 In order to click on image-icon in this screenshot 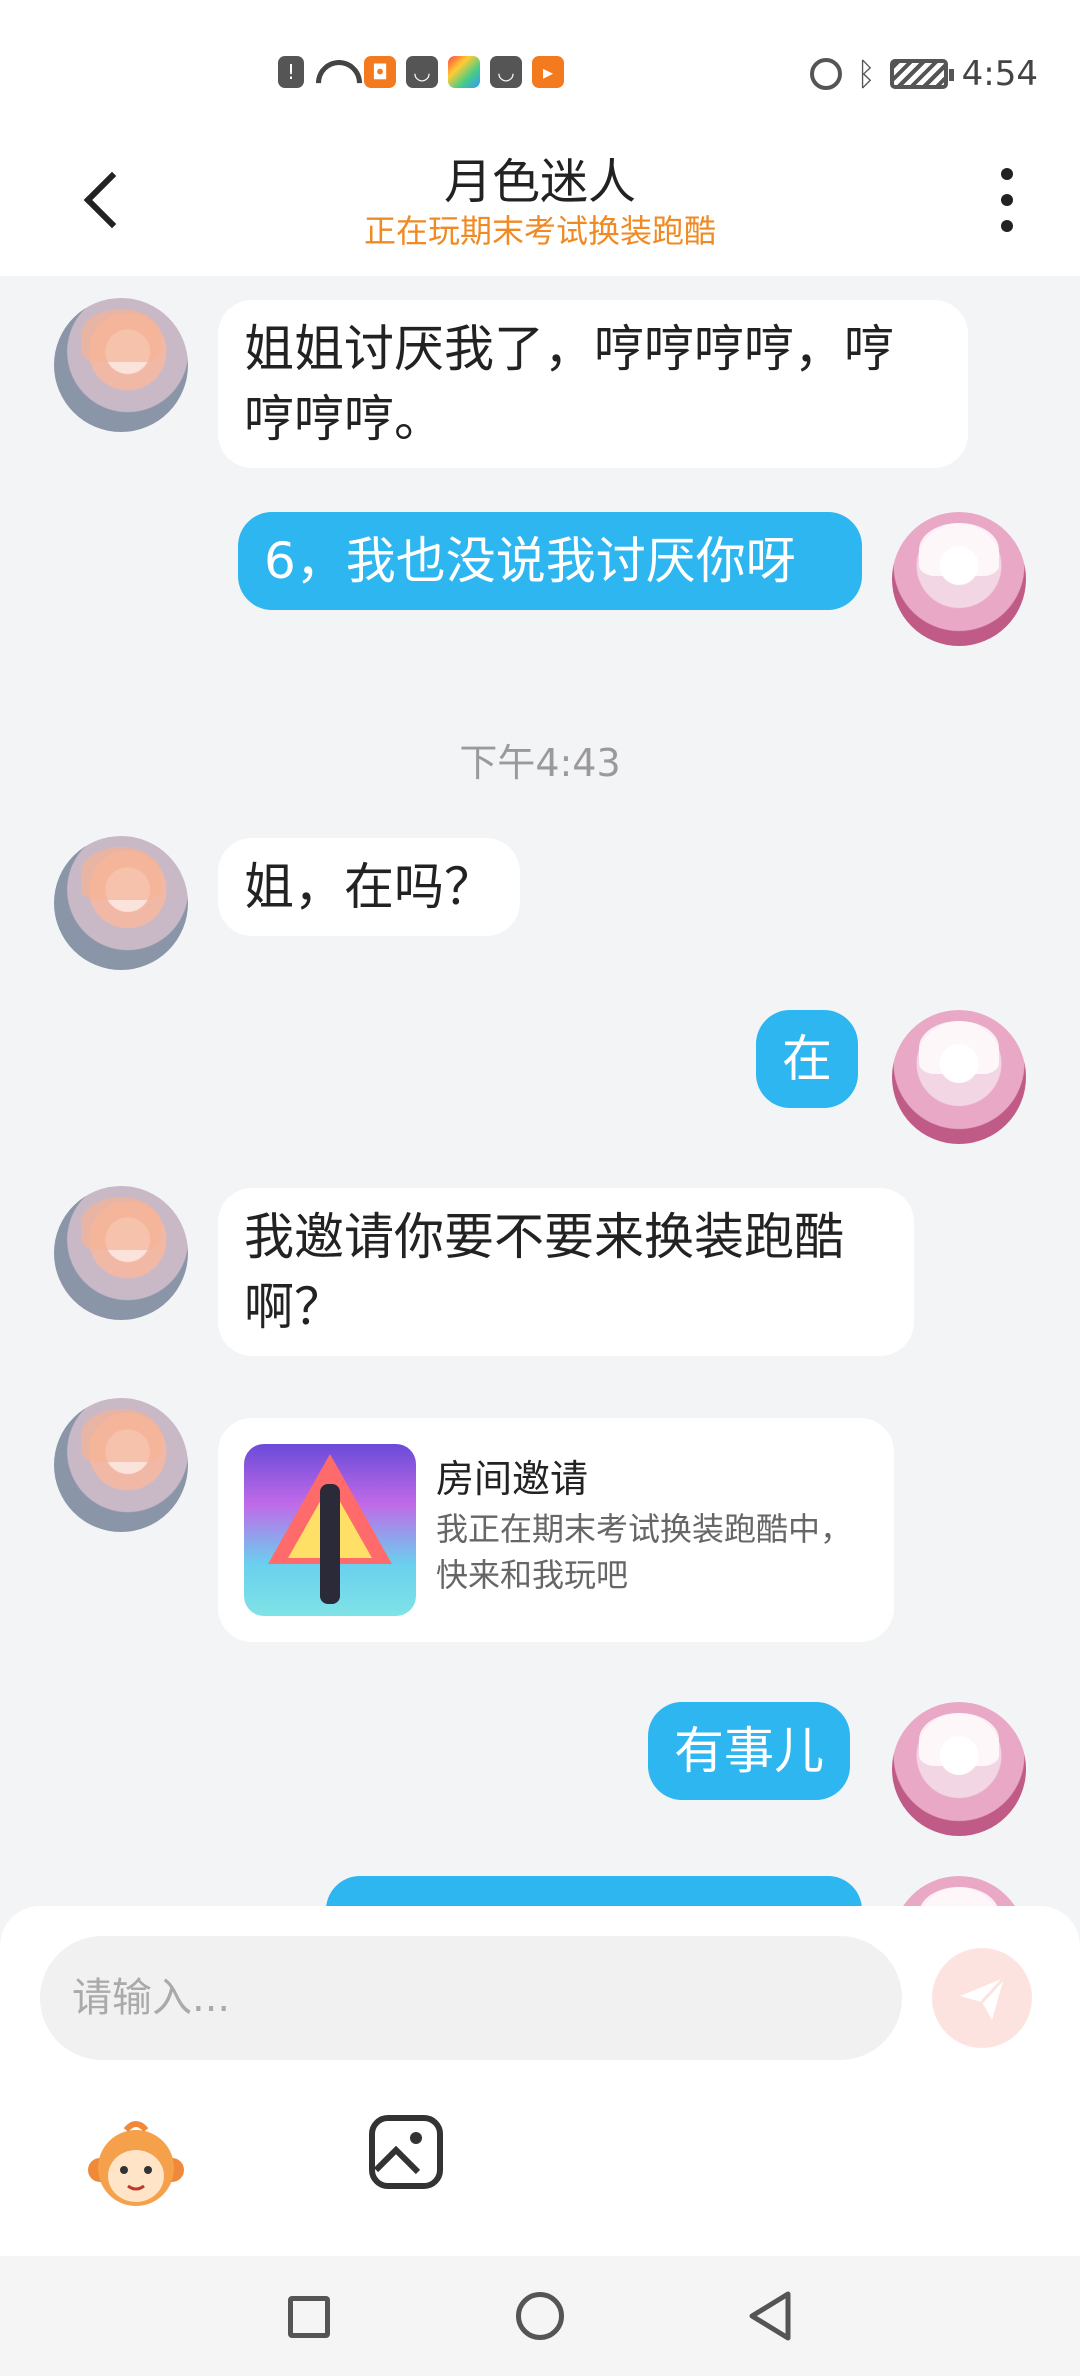, I will do `click(406, 2152)`.